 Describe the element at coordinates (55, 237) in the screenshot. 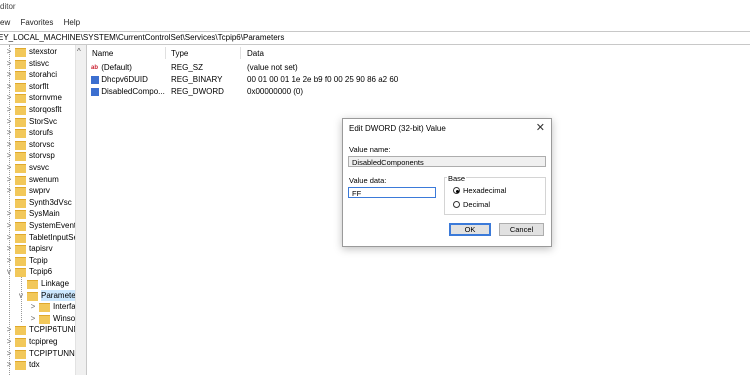

I see `tree-item-label: TabletInputSer` at that location.